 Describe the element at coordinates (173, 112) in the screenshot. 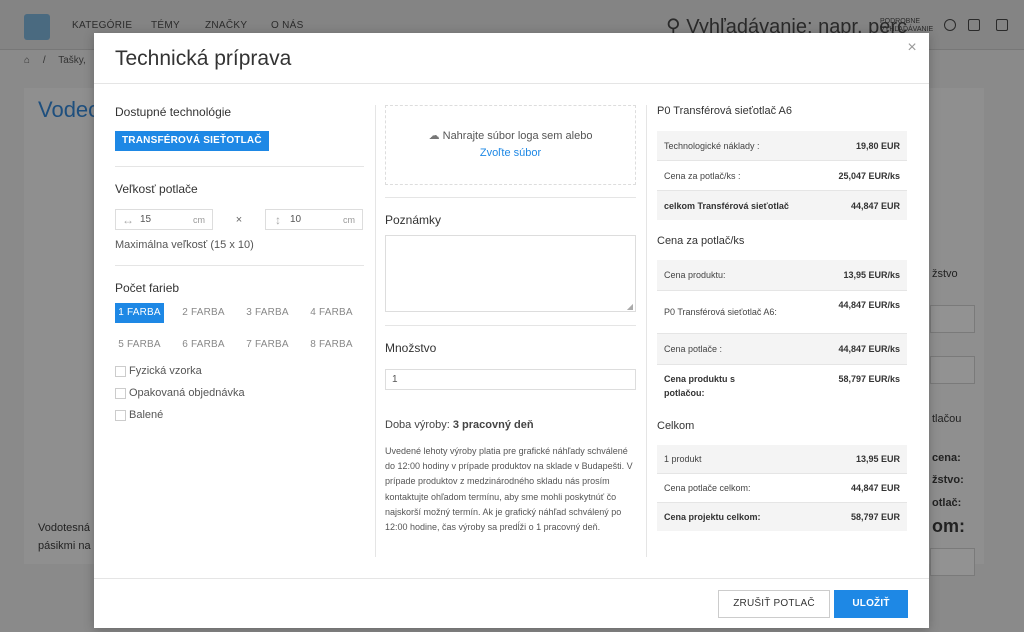

I see `tech-label: Dostupné technológie` at that location.